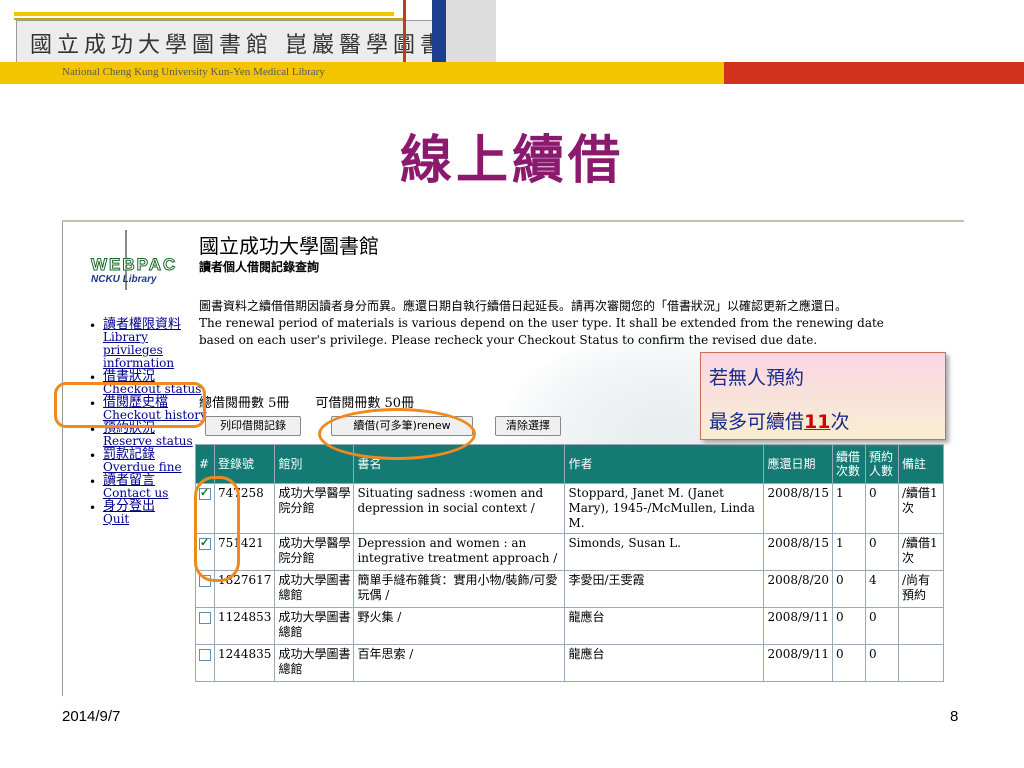 The image size is (1024, 768). I want to click on callout-count: 11, so click(817, 422).